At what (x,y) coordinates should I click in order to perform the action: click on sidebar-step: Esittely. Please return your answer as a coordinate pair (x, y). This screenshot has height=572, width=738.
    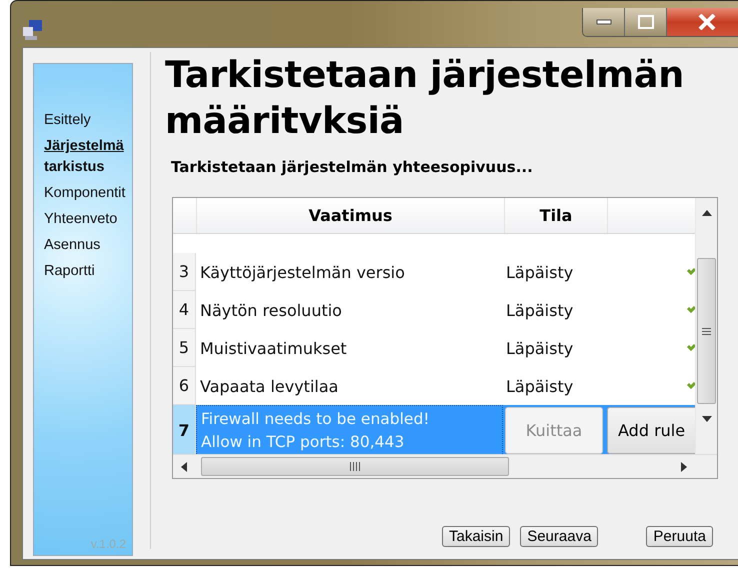
    Looking at the image, I should click on (88, 120).